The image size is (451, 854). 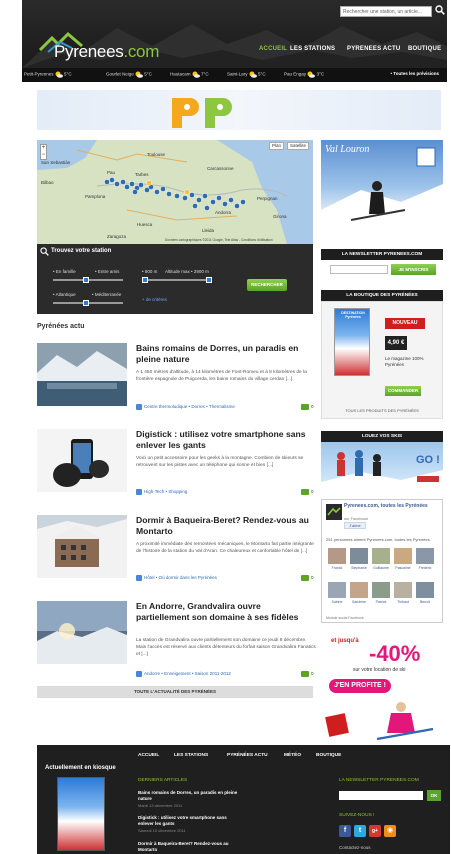 What do you see at coordinates (425, 602) in the screenshot?
I see `fan-name: Benoit` at bounding box center [425, 602].